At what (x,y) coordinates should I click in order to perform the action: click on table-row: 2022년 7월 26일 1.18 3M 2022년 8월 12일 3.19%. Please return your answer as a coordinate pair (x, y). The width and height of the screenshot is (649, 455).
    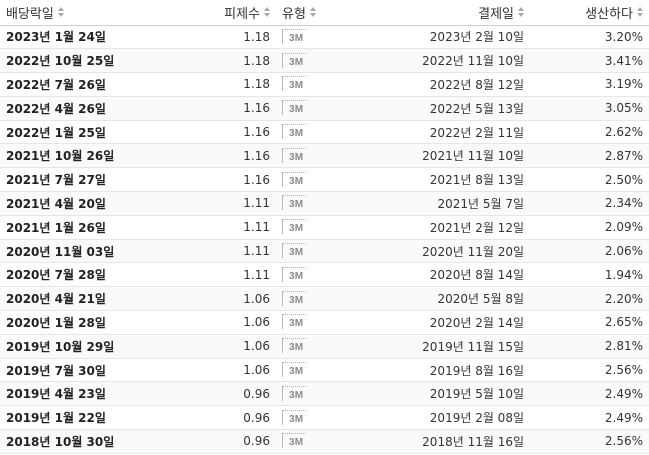
    Looking at the image, I should click on (324, 84).